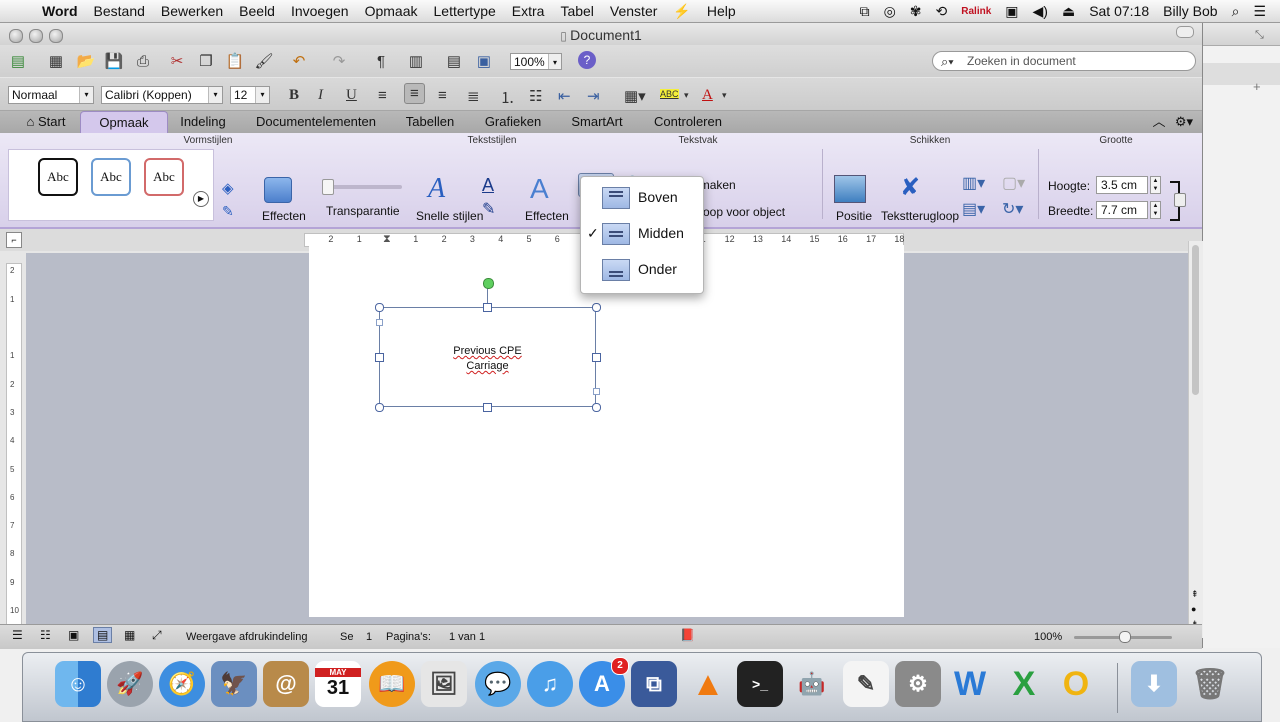 Image resolution: width=1280 pixels, height=722 pixels. I want to click on gallery-next-icon: ▶, so click(201, 199).